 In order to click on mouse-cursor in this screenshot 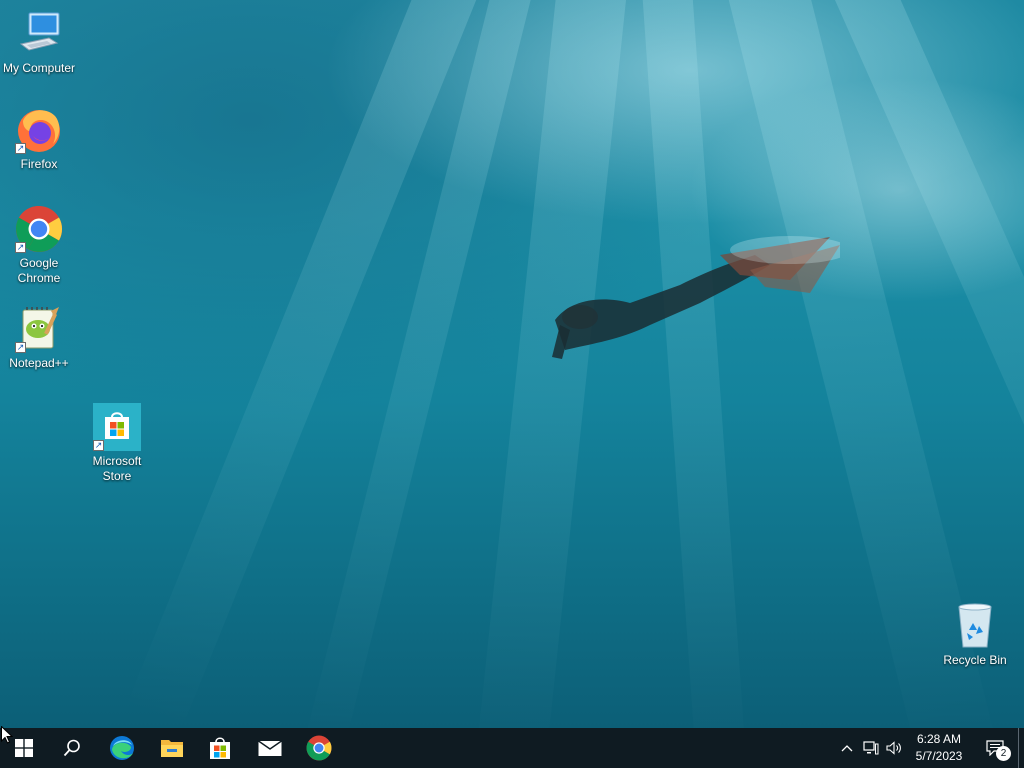, I will do `click(7, 735)`.